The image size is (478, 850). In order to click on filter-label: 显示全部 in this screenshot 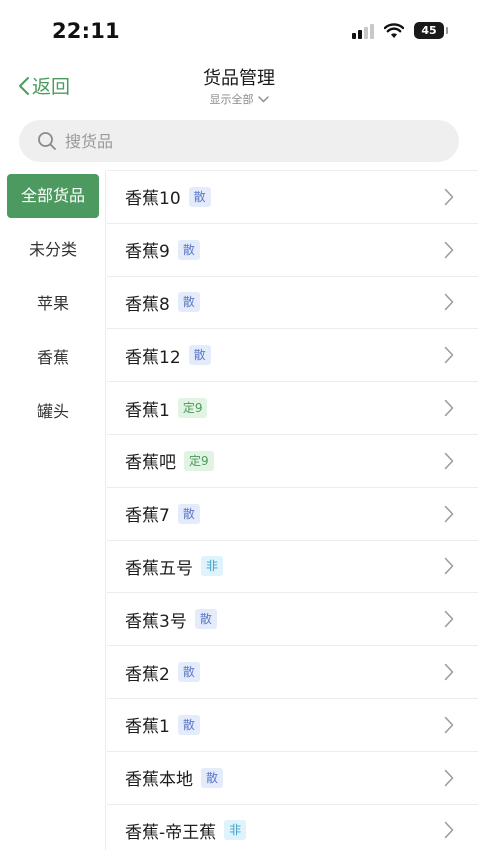, I will do `click(231, 99)`.